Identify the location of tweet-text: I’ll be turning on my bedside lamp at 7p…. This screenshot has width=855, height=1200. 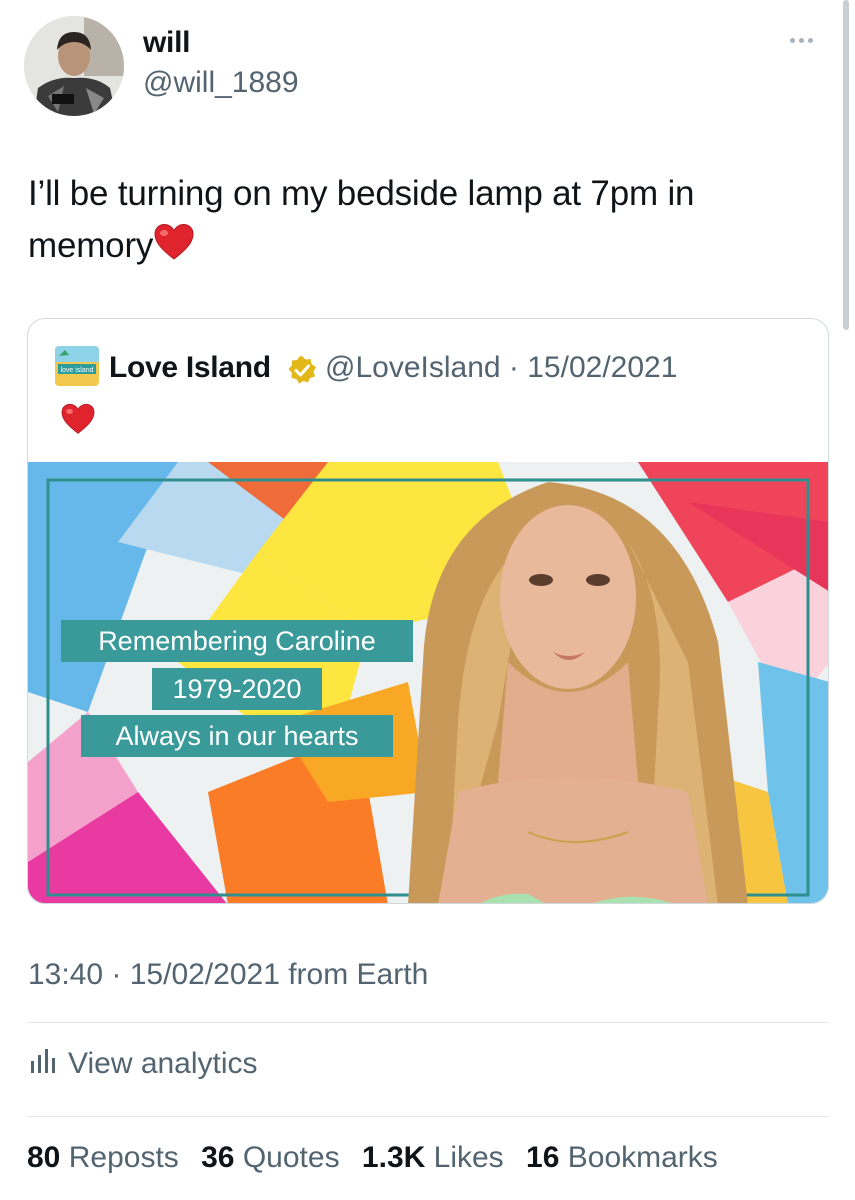
(423, 222).